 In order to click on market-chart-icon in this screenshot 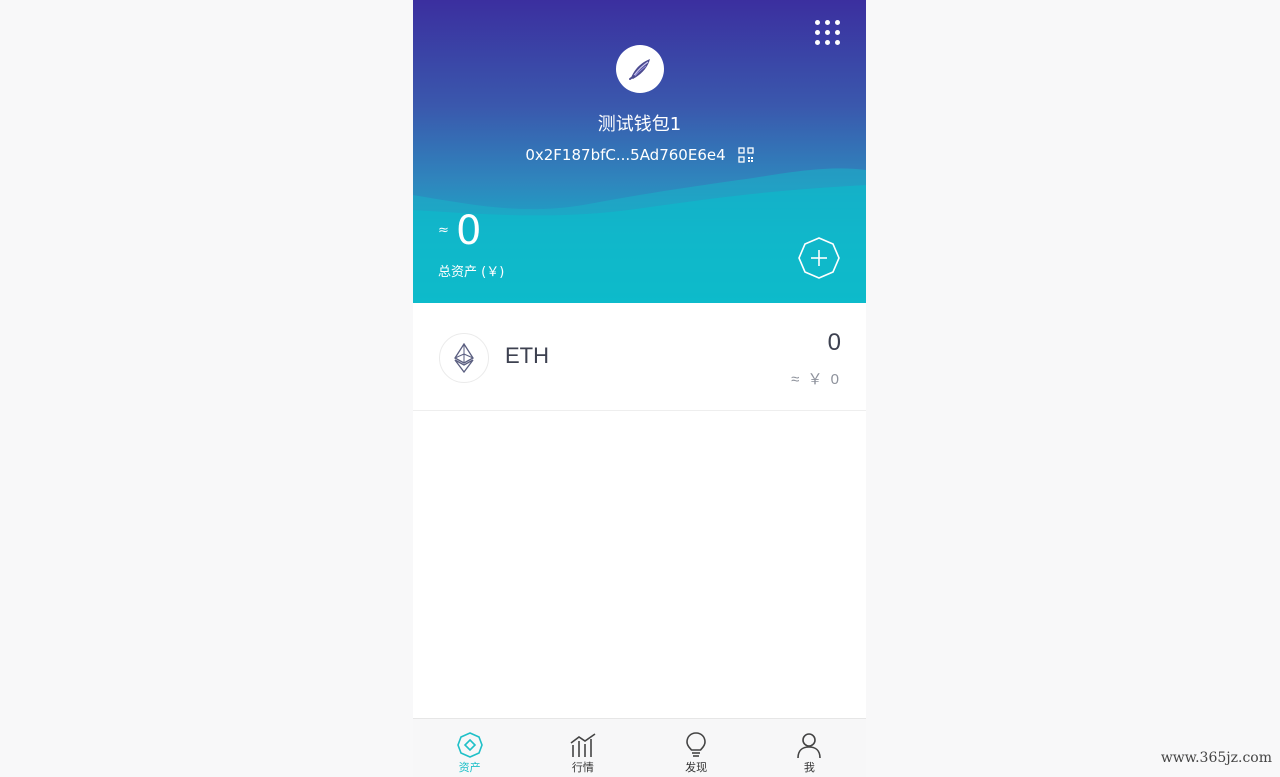, I will do `click(583, 745)`.